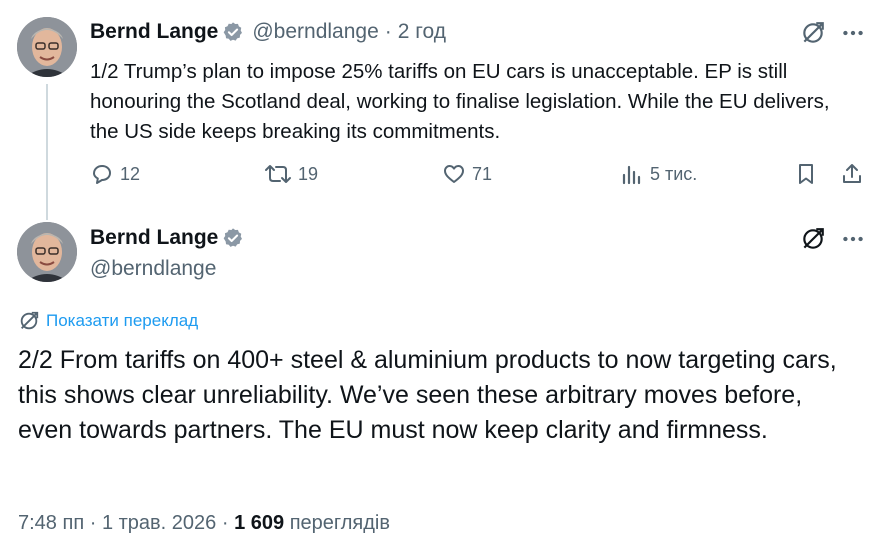 This screenshot has width=890, height=558. What do you see at coordinates (115, 174) in the screenshot?
I see `reply-button: 12` at bounding box center [115, 174].